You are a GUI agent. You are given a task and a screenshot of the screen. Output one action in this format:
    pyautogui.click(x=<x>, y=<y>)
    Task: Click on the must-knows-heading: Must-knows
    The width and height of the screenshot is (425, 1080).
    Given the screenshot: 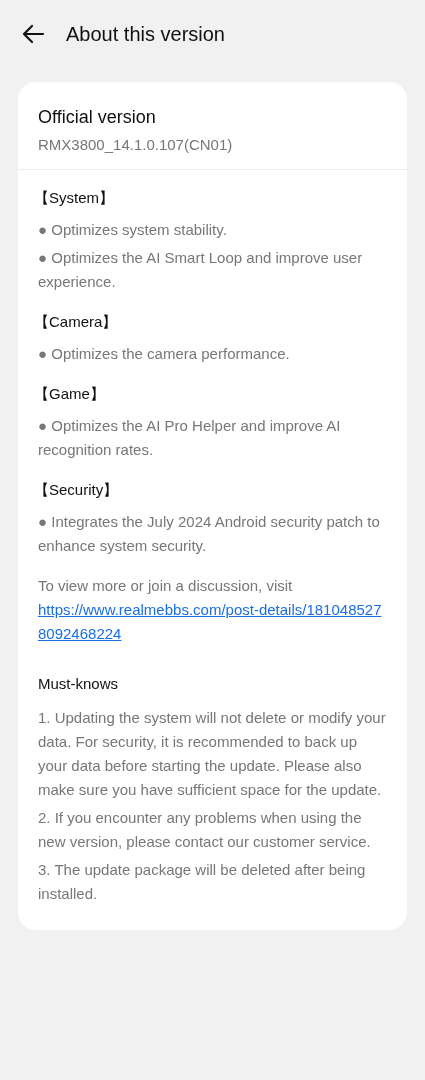 What is the action you would take?
    pyautogui.click(x=79, y=684)
    